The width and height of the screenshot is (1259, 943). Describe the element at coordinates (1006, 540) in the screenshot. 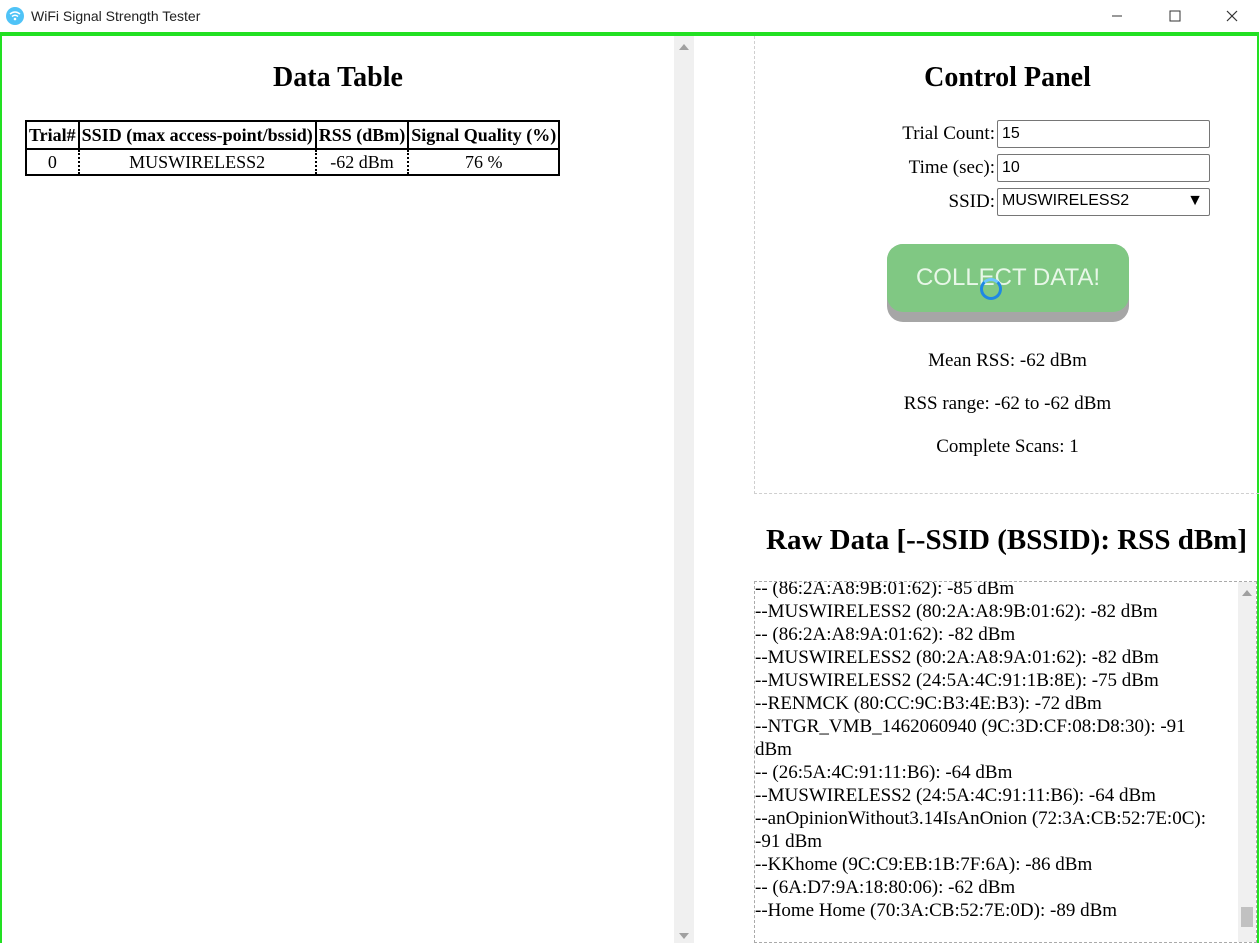

I see `raw-data-title: Raw Data [--SSID (BSSID): RSS dBm]` at that location.